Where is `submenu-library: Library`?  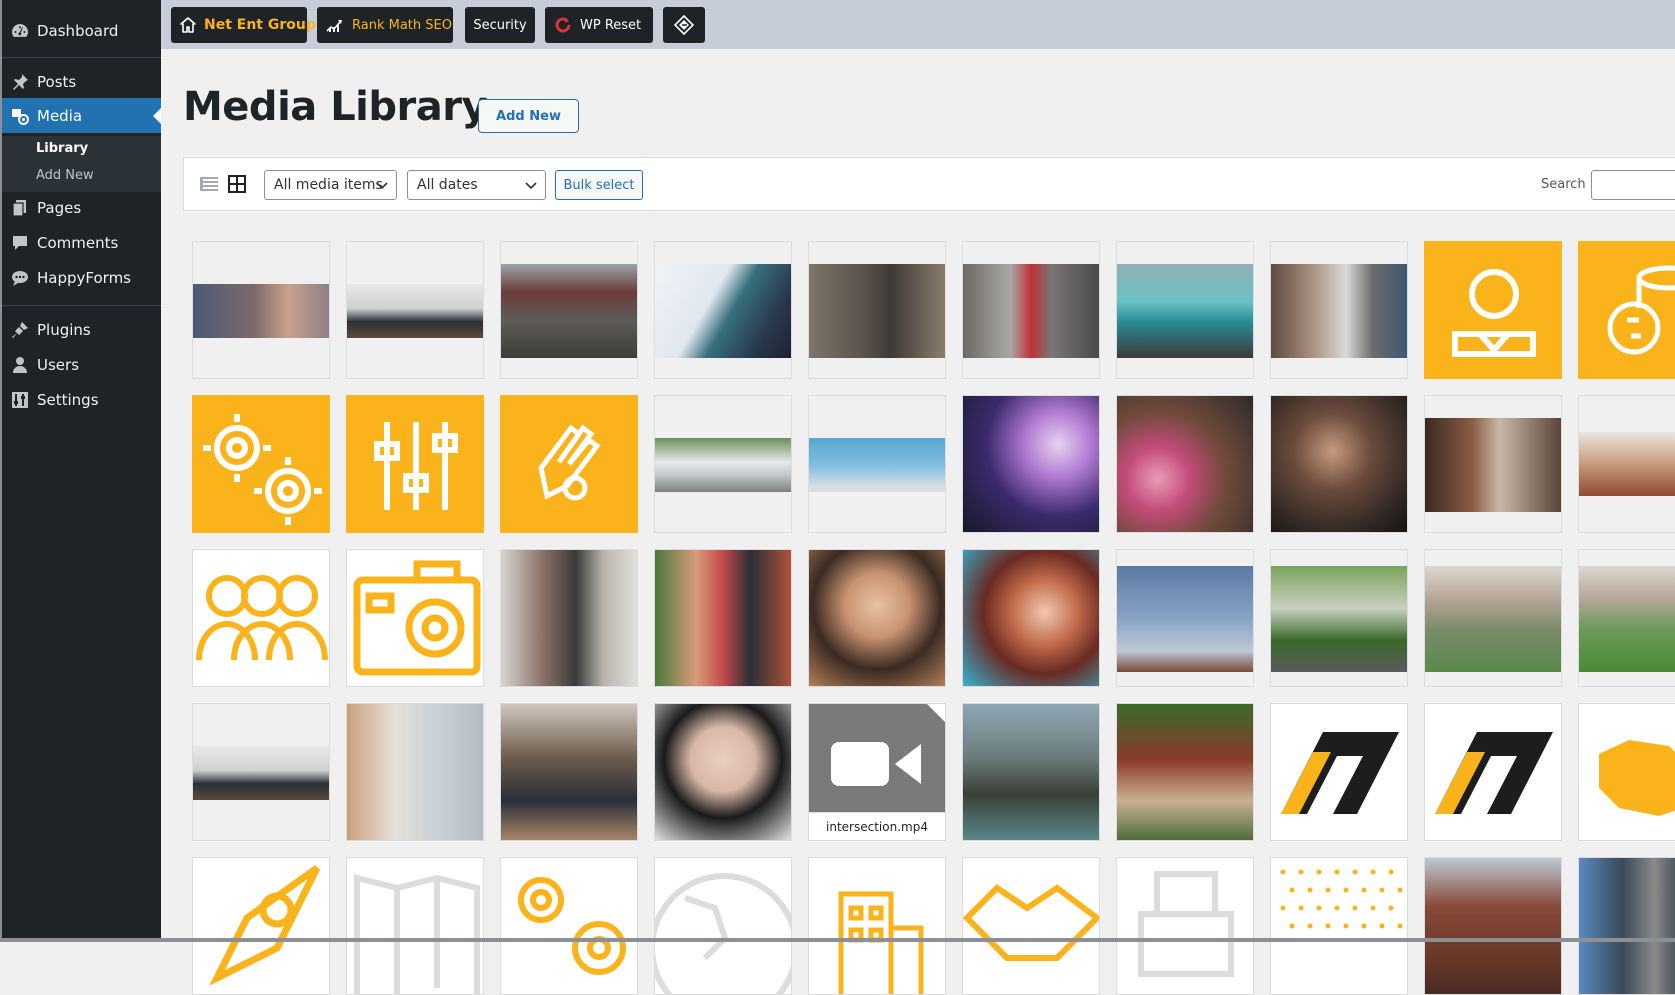
submenu-library: Library is located at coordinates (62, 148).